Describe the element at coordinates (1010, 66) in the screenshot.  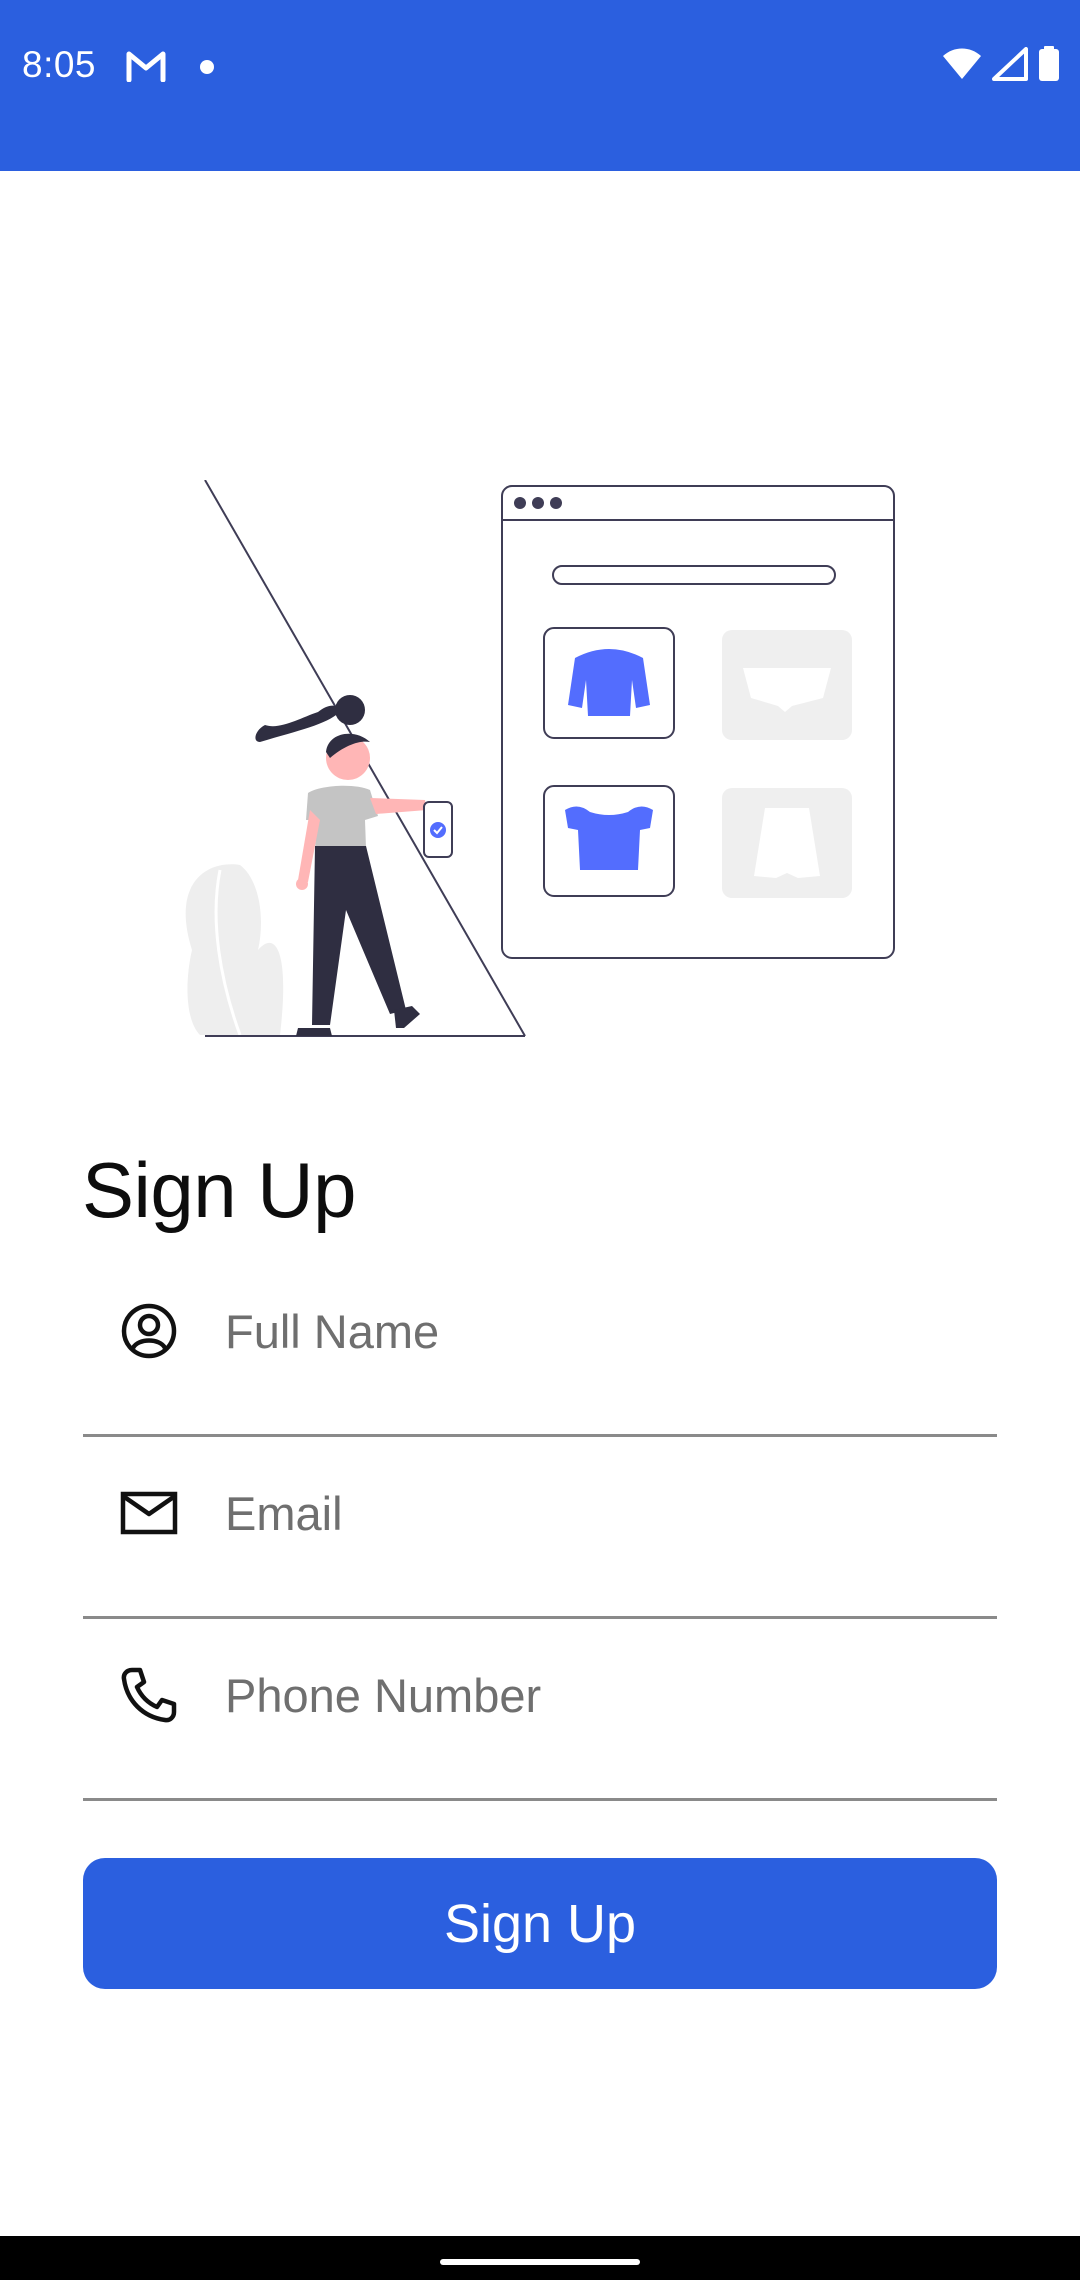
I see `signal-icon` at that location.